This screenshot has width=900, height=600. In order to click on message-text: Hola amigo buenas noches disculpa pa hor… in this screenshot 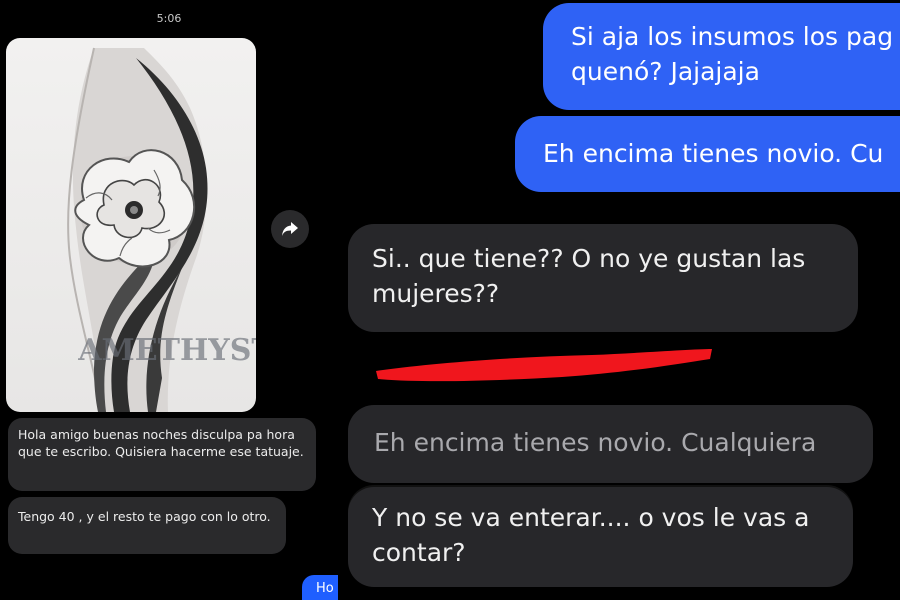, I will do `click(161, 443)`.